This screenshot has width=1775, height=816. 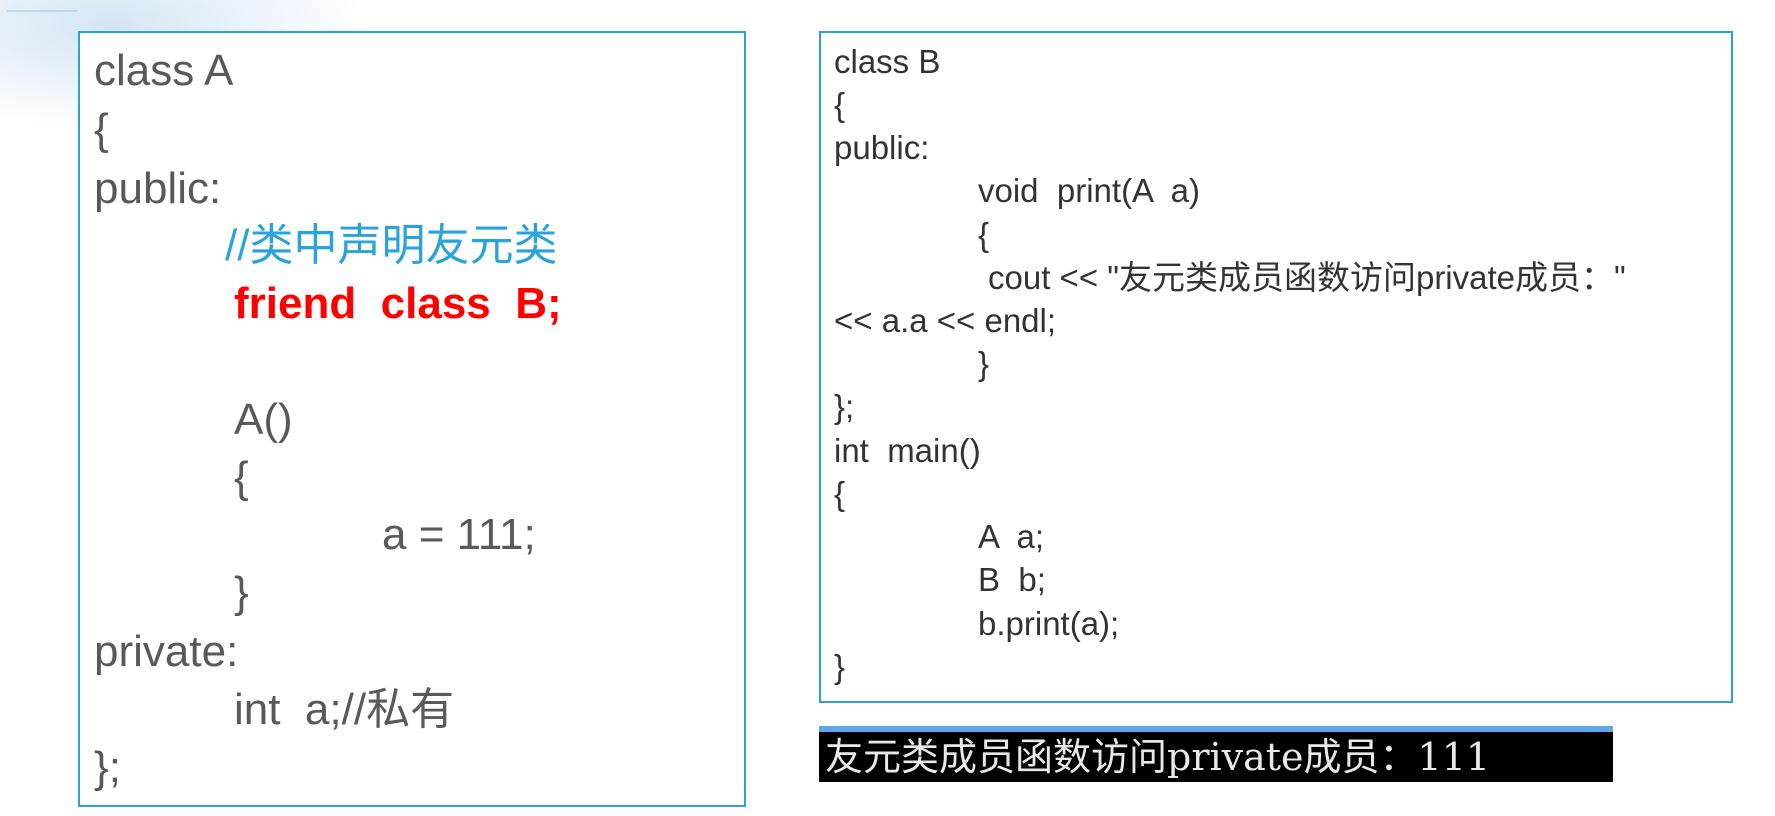 I want to click on friend-declaration: friend class B;, so click(x=398, y=303).